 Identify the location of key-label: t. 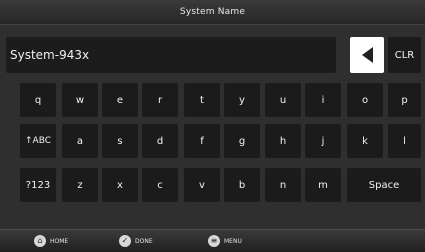
(202, 100).